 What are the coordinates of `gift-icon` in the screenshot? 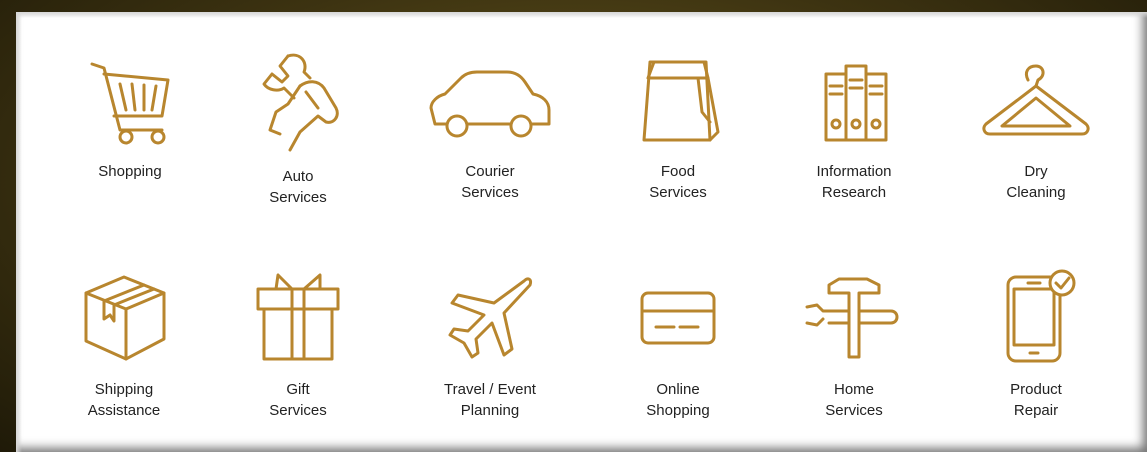 It's located at (298, 317).